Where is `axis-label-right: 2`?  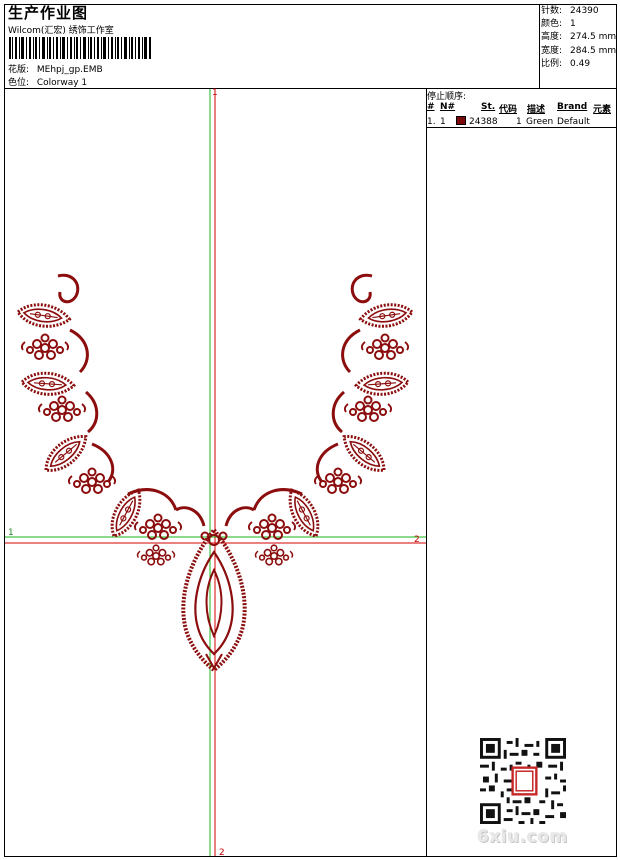
axis-label-right: 2 is located at coordinates (417, 540).